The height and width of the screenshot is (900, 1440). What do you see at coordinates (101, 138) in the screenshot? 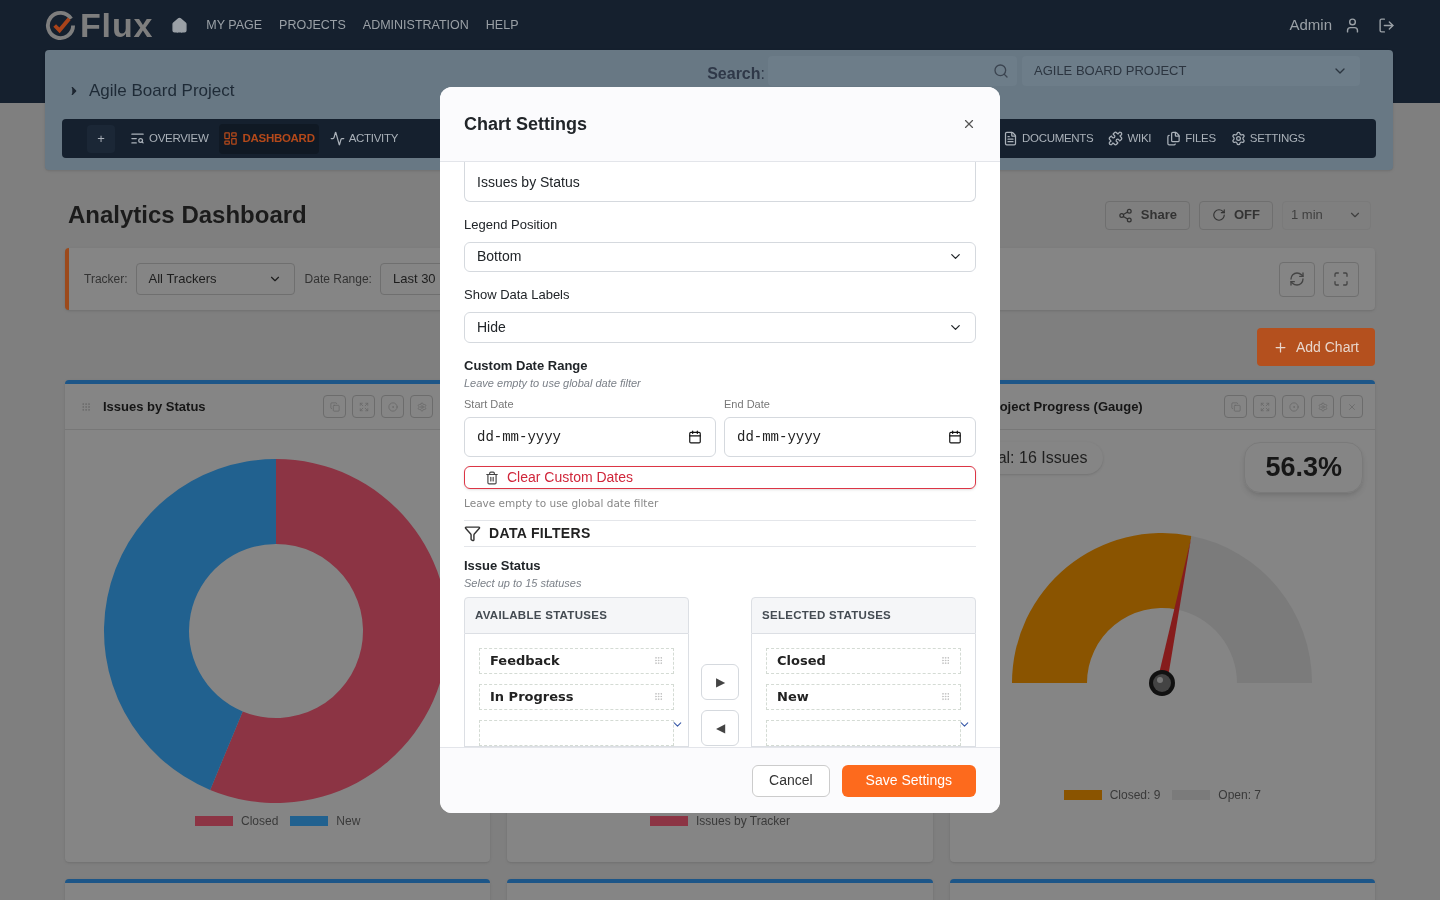
I see `add-tab-button: +` at bounding box center [101, 138].